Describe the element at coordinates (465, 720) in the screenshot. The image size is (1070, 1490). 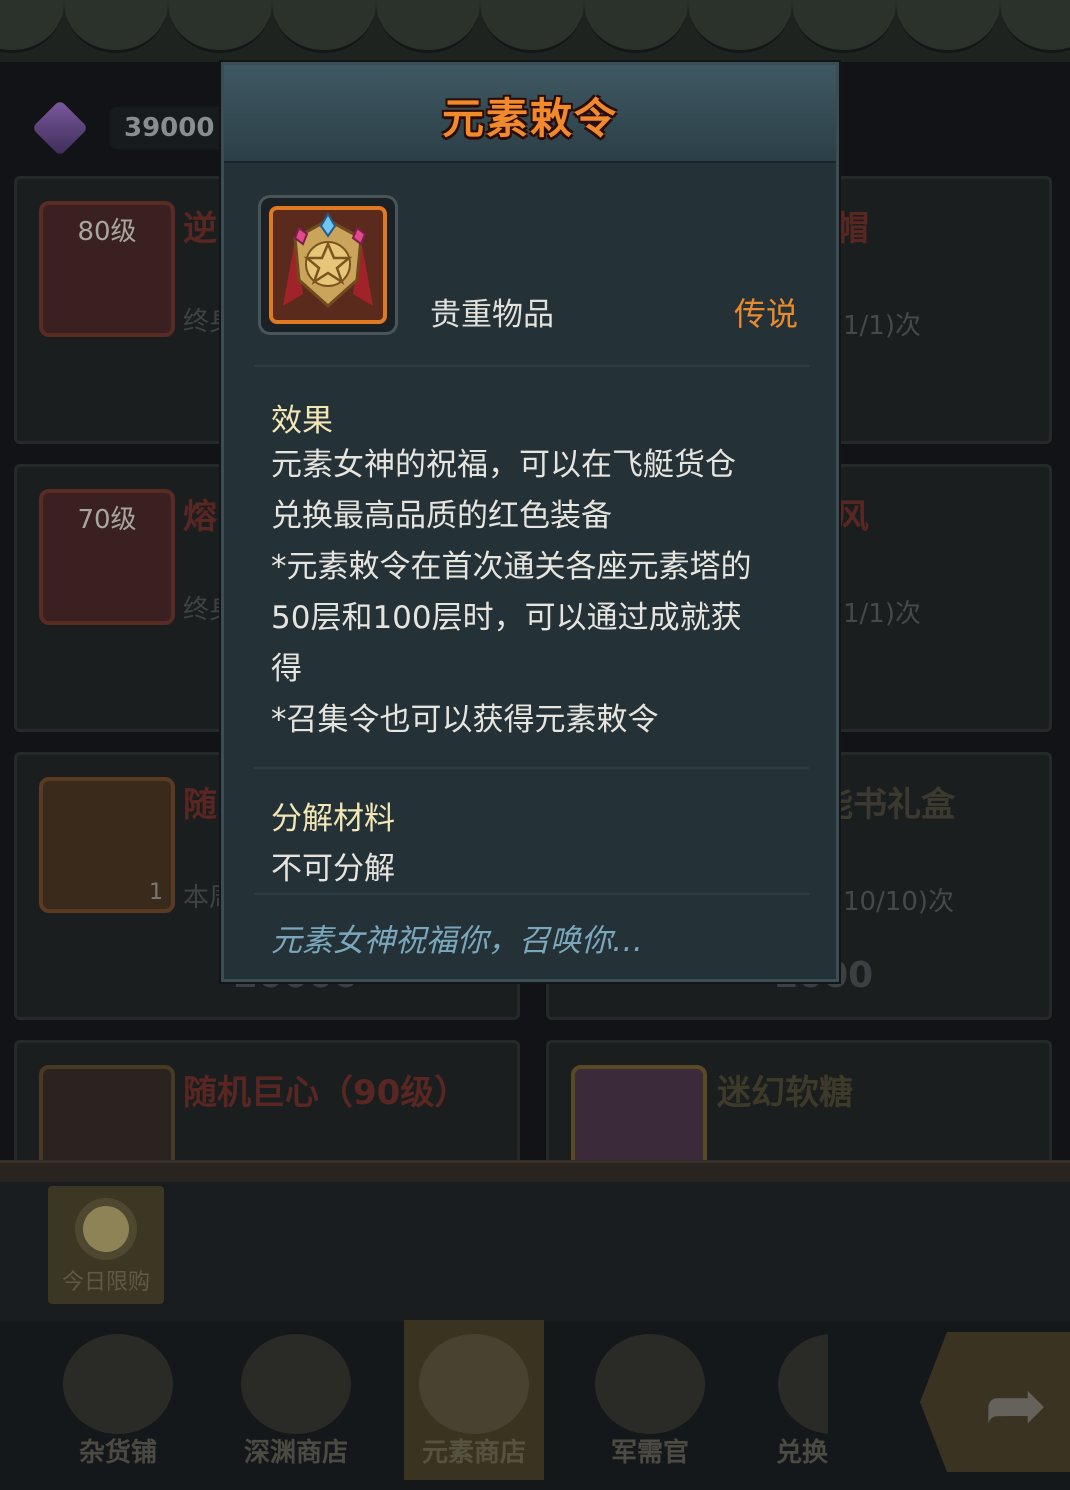
I see `effect-line: *召集令也可以获得元素敕令` at that location.